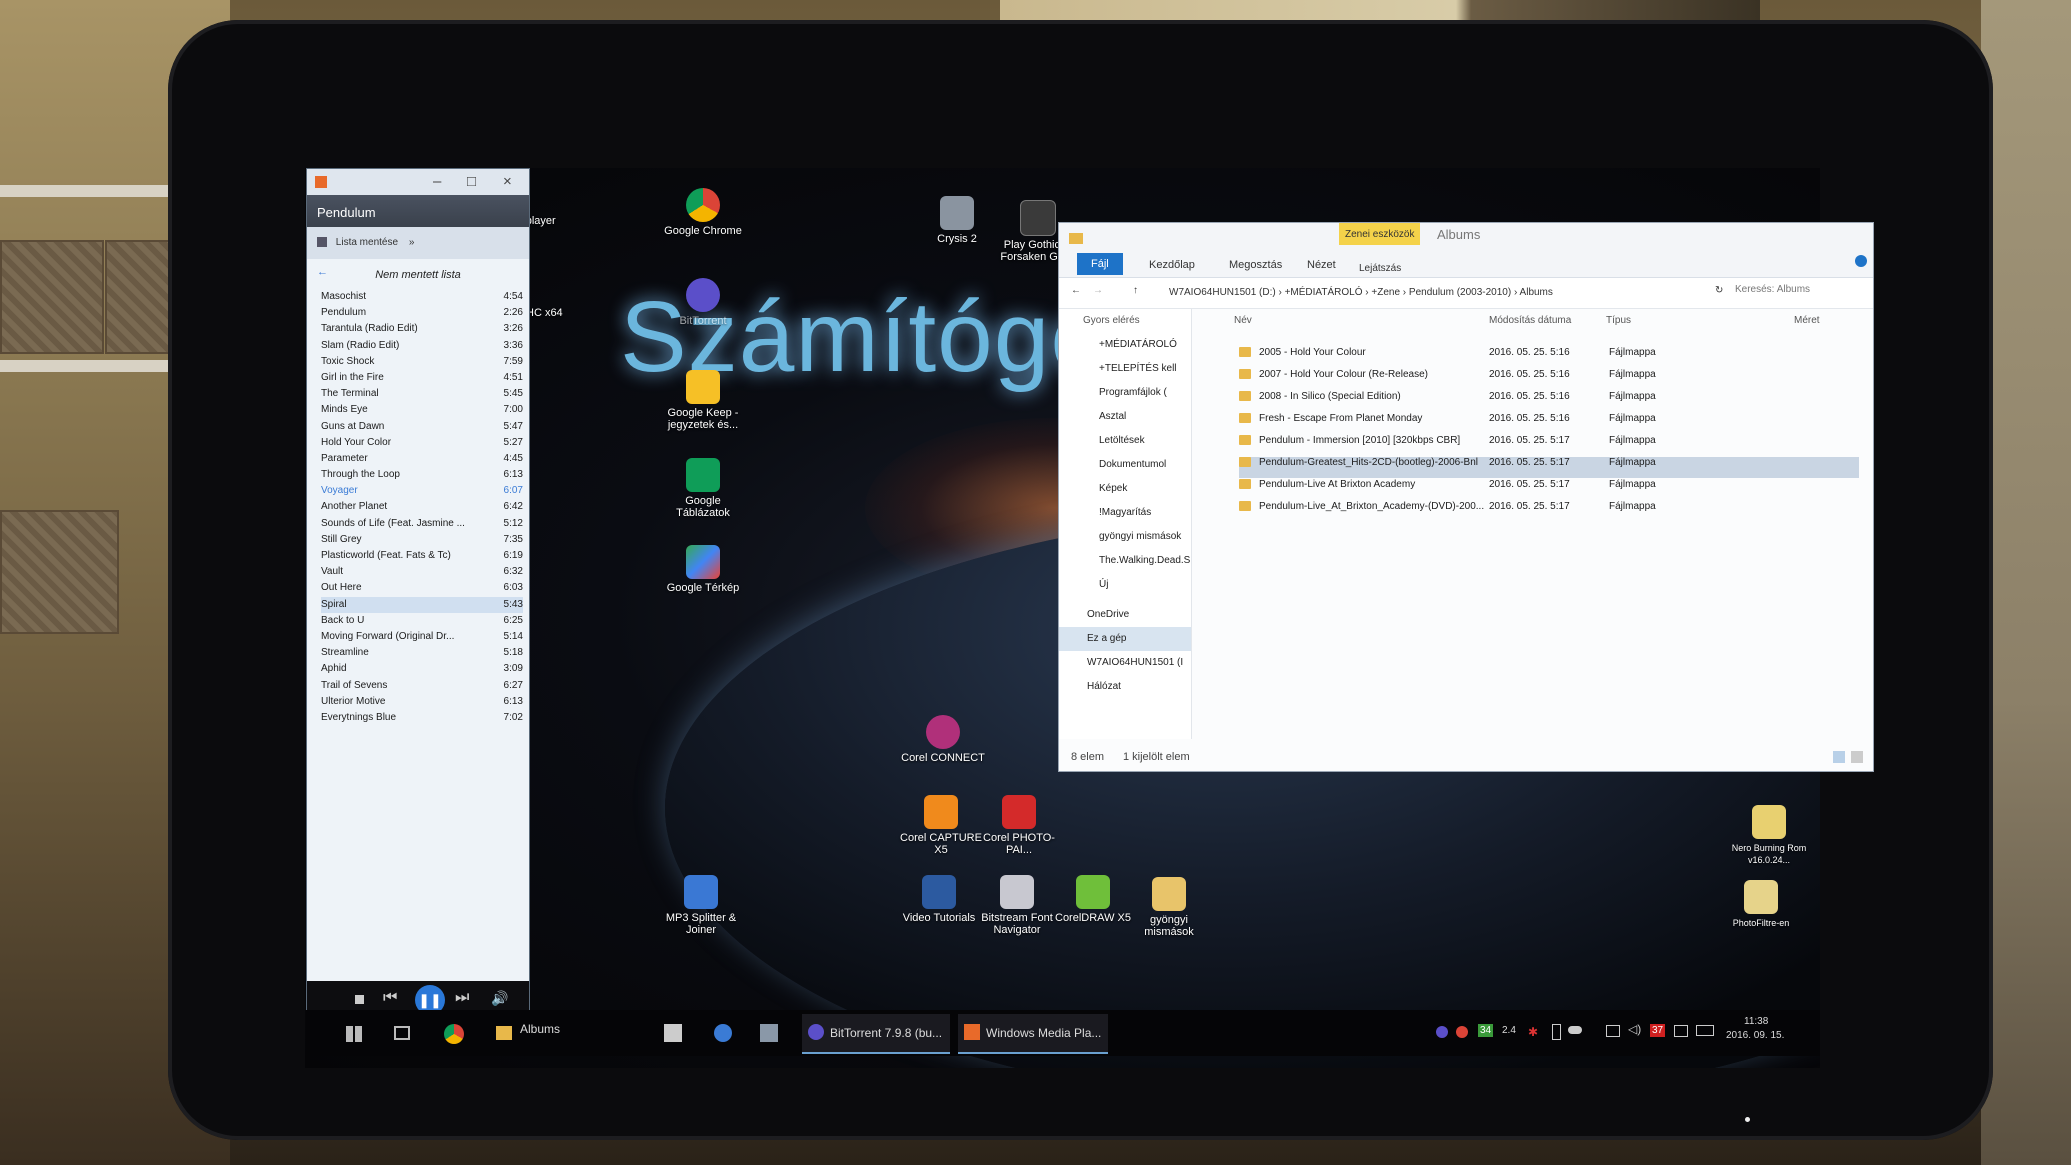  Describe the element at coordinates (1509, 1030) in the screenshot. I see `tray-badge-2: 2.4` at that location.